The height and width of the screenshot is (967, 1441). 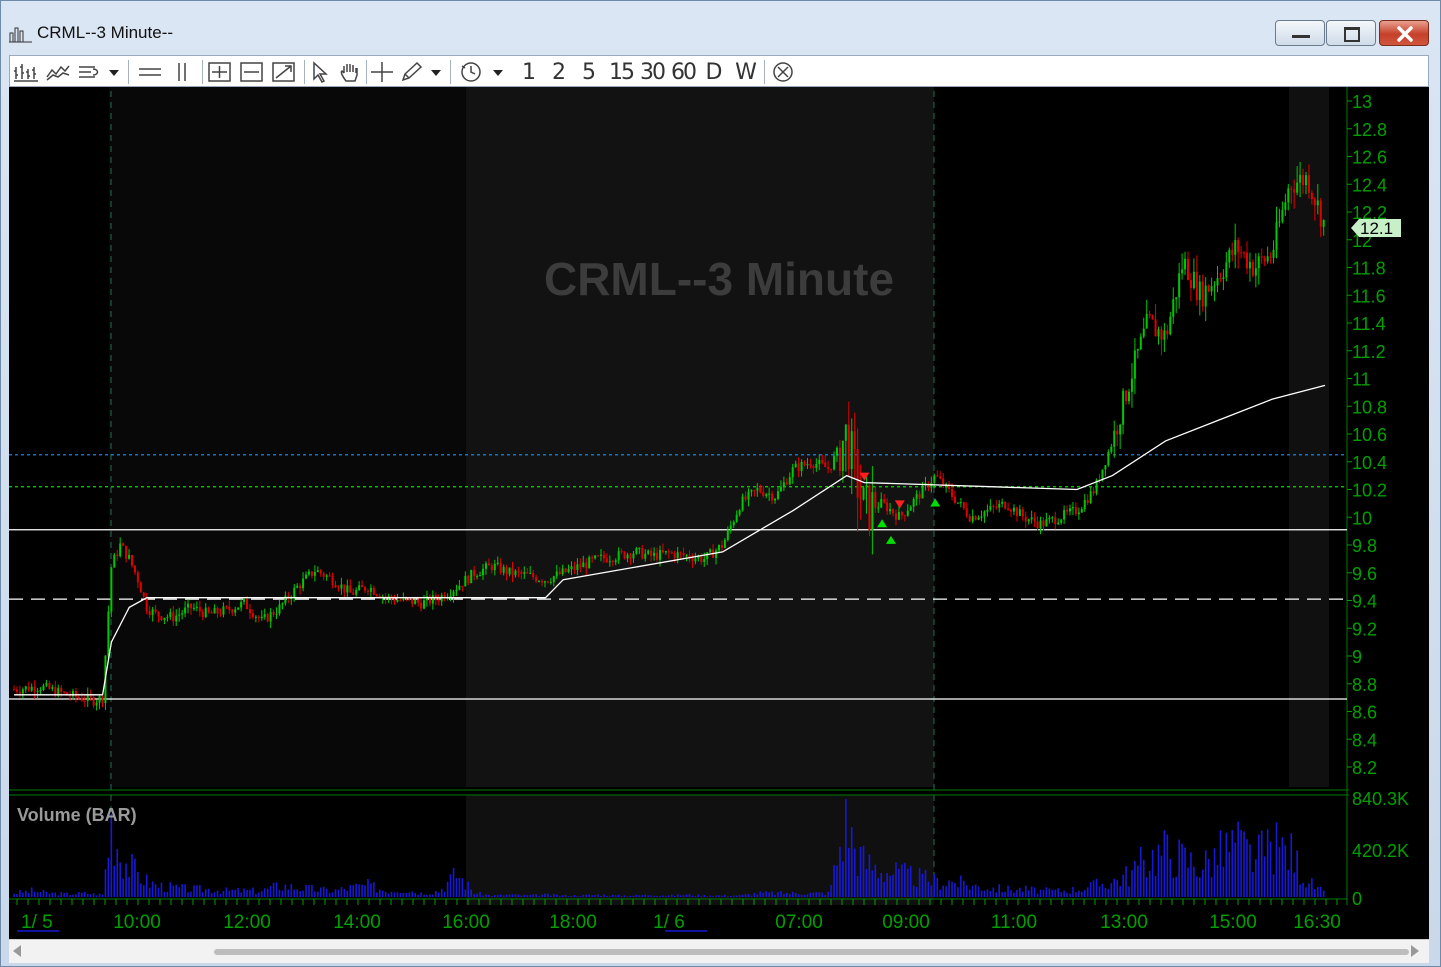 What do you see at coordinates (350, 72) in the screenshot?
I see `hand-icon` at bounding box center [350, 72].